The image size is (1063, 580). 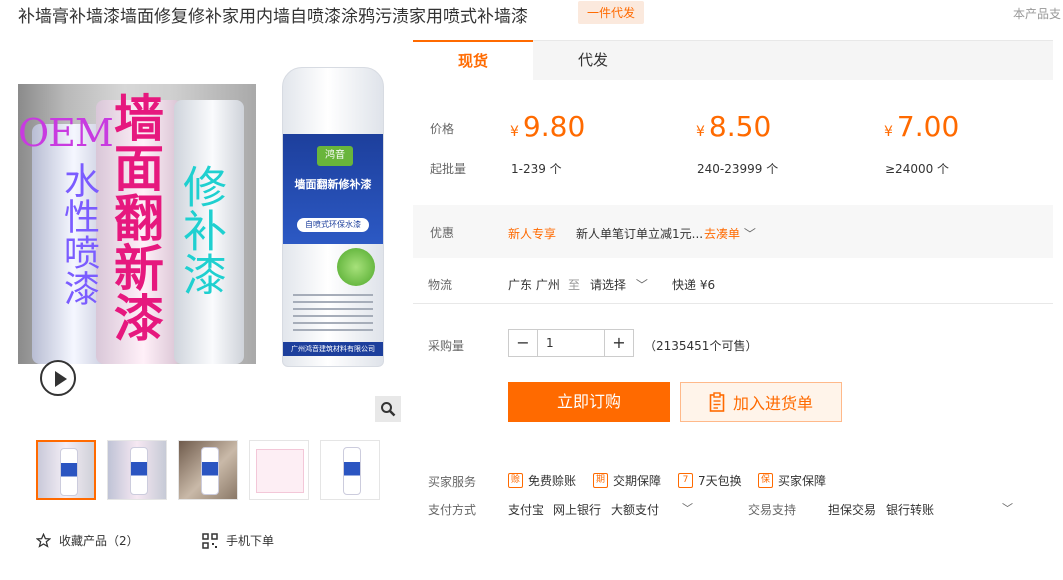 I want to click on seven-day-icon: 7, so click(x=685, y=480).